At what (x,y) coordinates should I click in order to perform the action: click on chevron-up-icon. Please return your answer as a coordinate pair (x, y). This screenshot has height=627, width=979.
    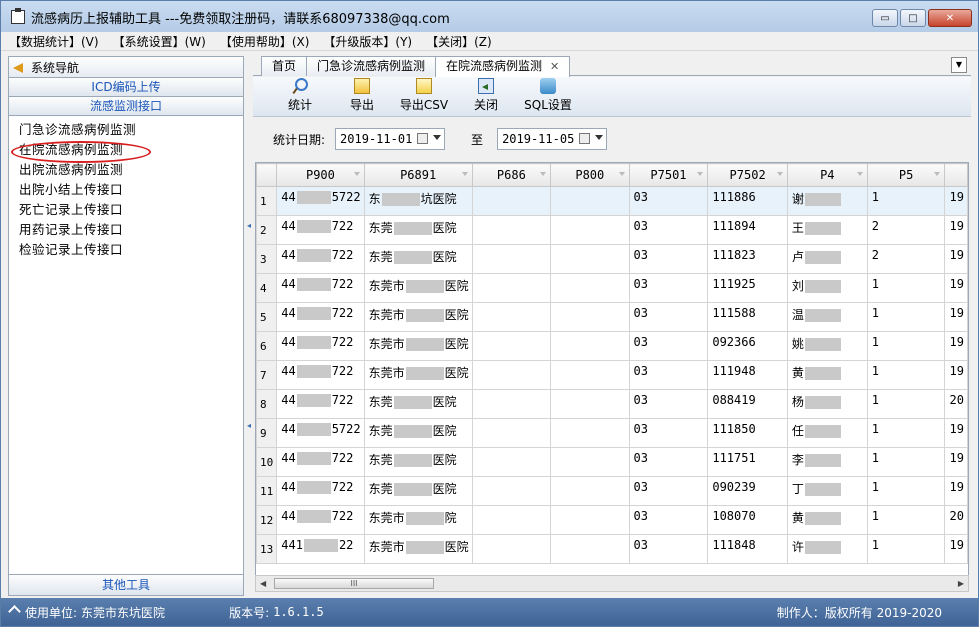
    Looking at the image, I should click on (15, 612).